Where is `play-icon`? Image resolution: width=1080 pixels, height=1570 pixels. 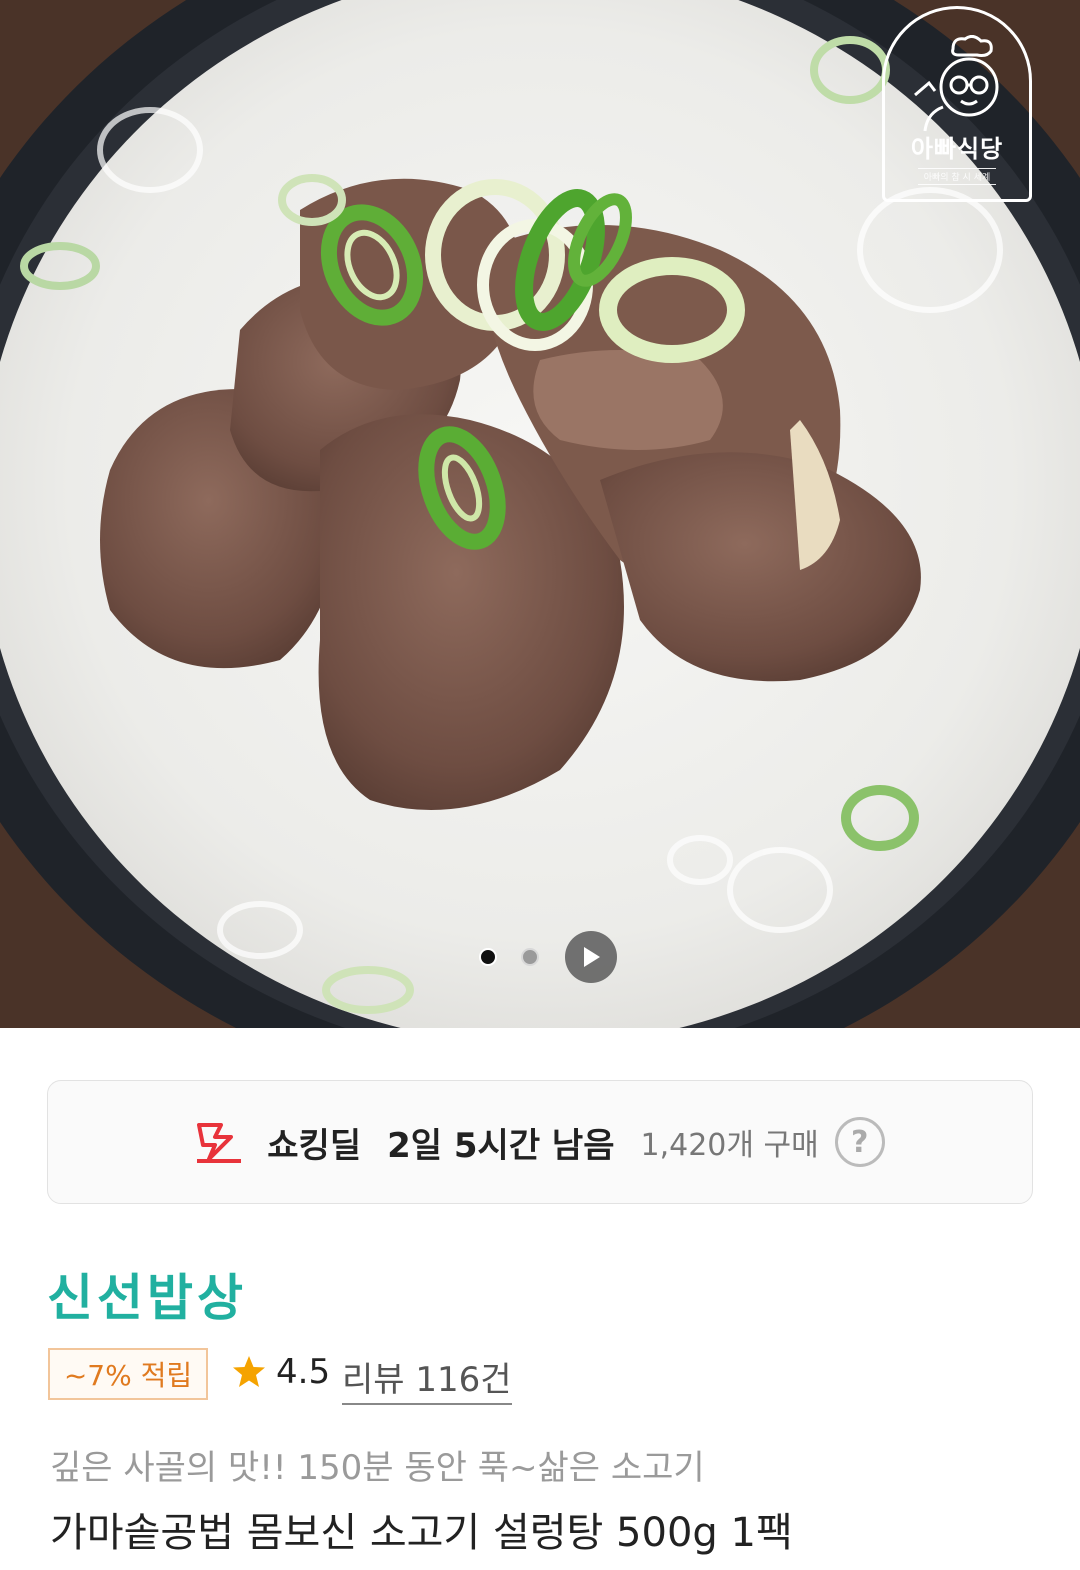
play-icon is located at coordinates (592, 957).